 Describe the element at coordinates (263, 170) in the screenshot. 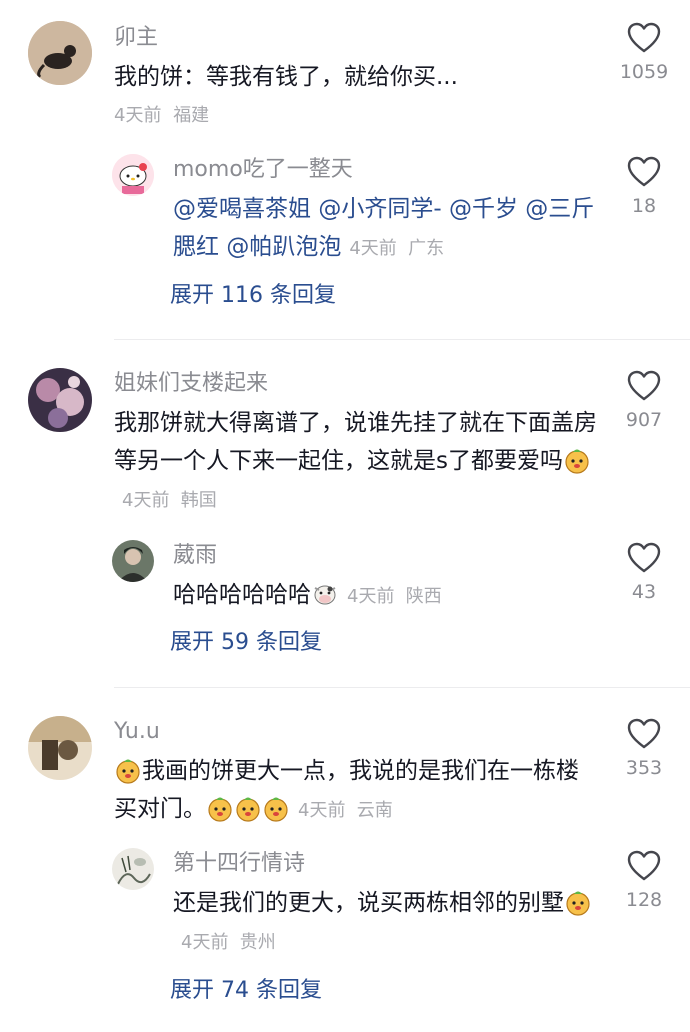

I see `reply-author: momo吃了一整天` at that location.